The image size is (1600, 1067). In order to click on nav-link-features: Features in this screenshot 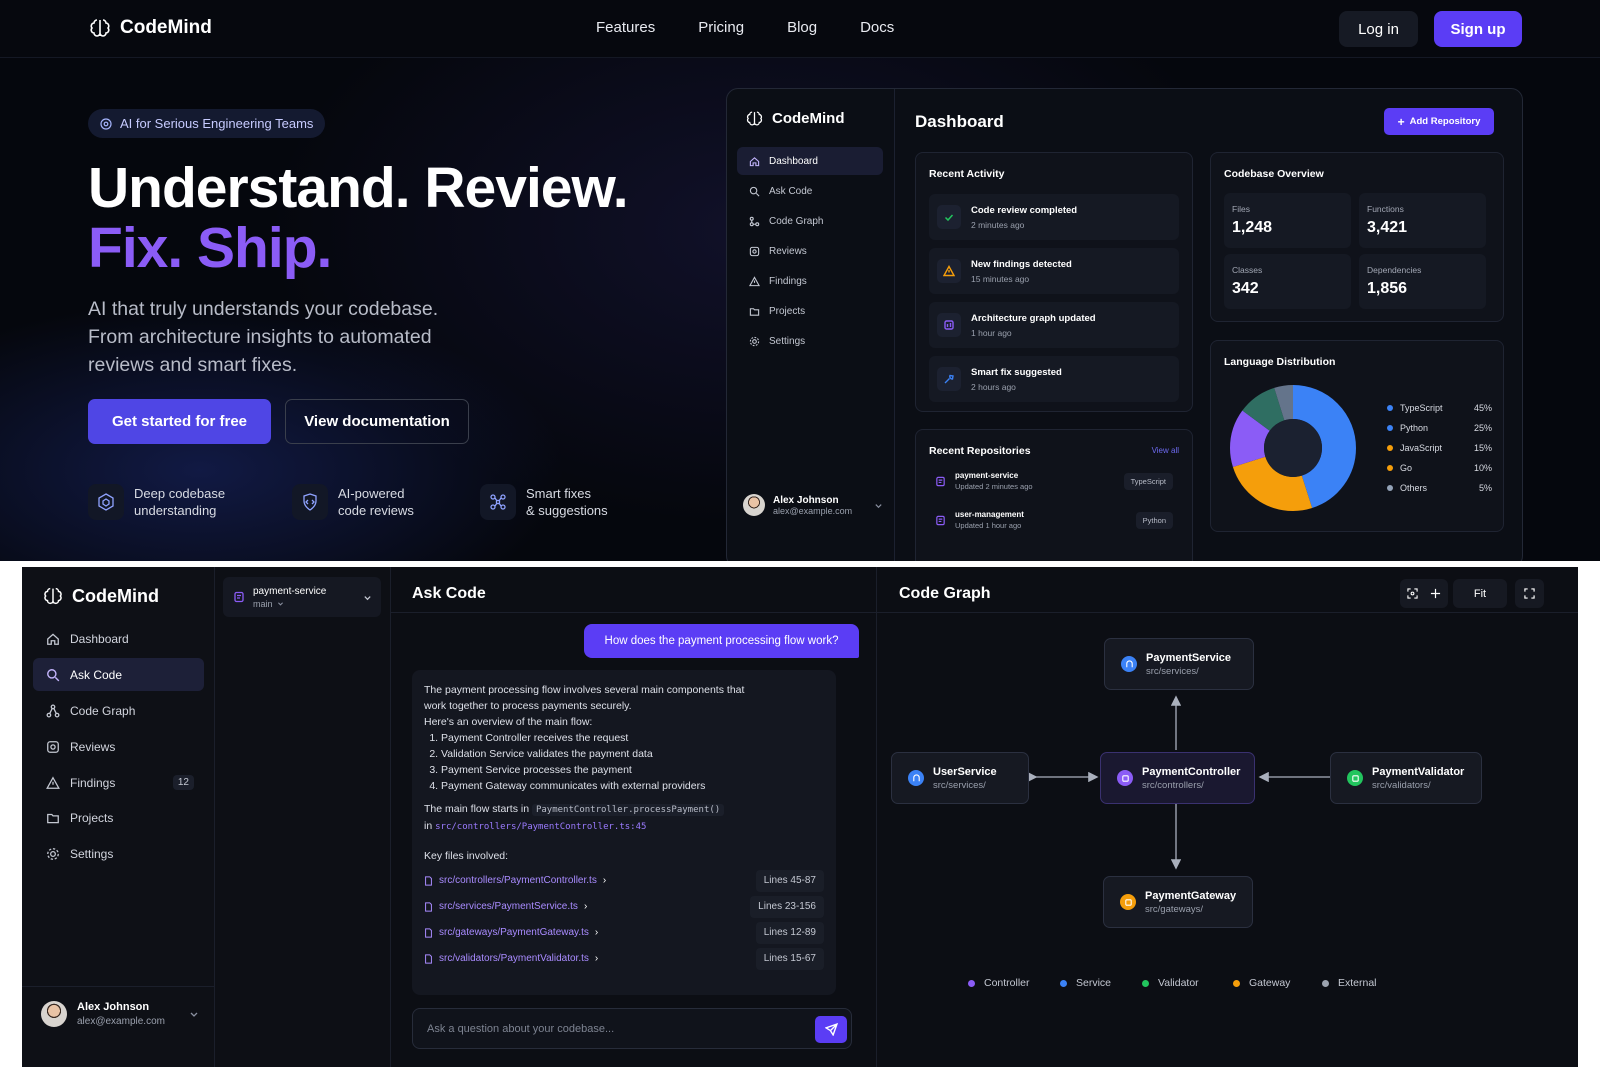, I will do `click(625, 27)`.